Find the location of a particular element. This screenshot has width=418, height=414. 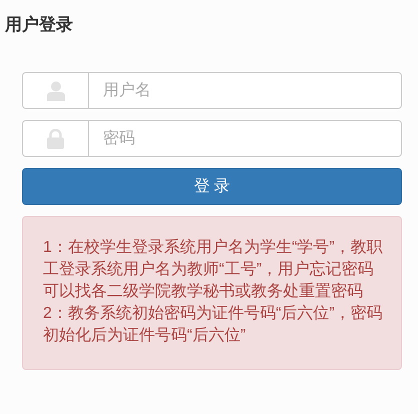

login-button: 登 录 is located at coordinates (212, 186).